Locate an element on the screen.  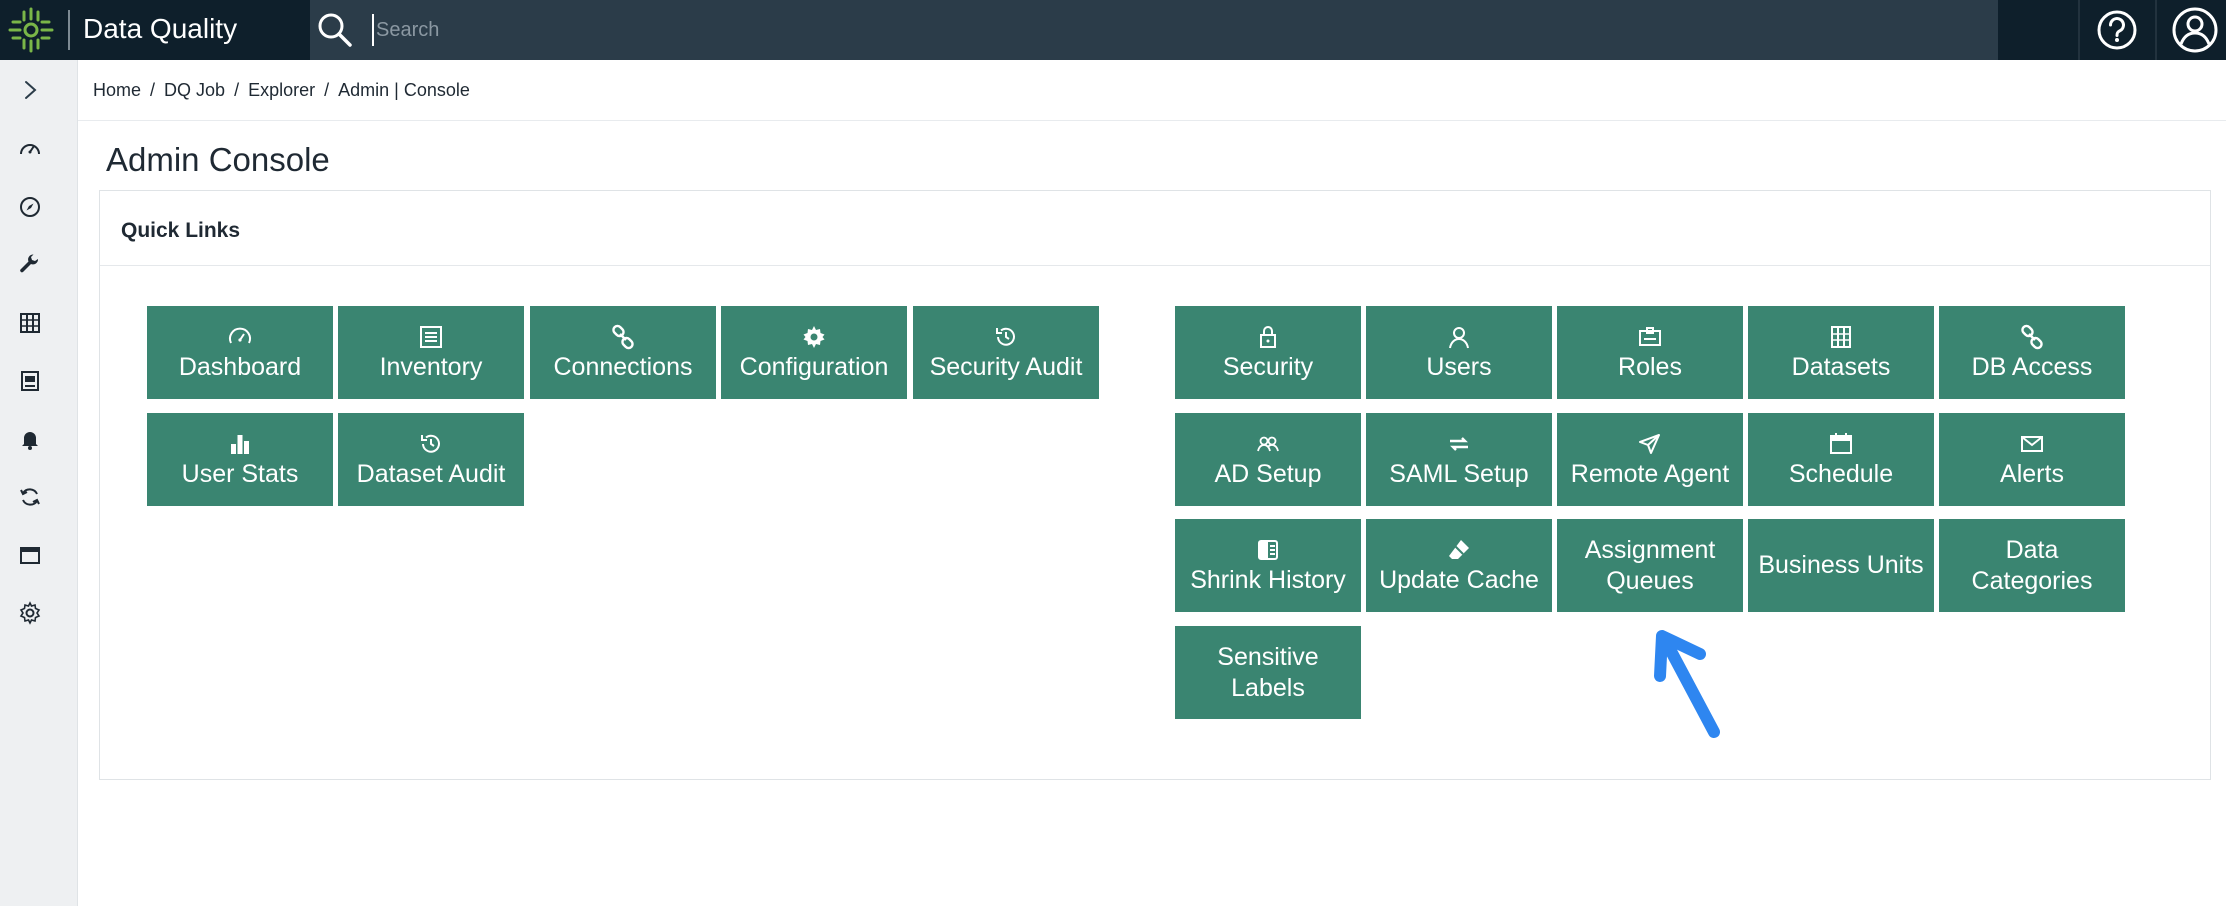
tile-label: Security Audit is located at coordinates (1006, 366).